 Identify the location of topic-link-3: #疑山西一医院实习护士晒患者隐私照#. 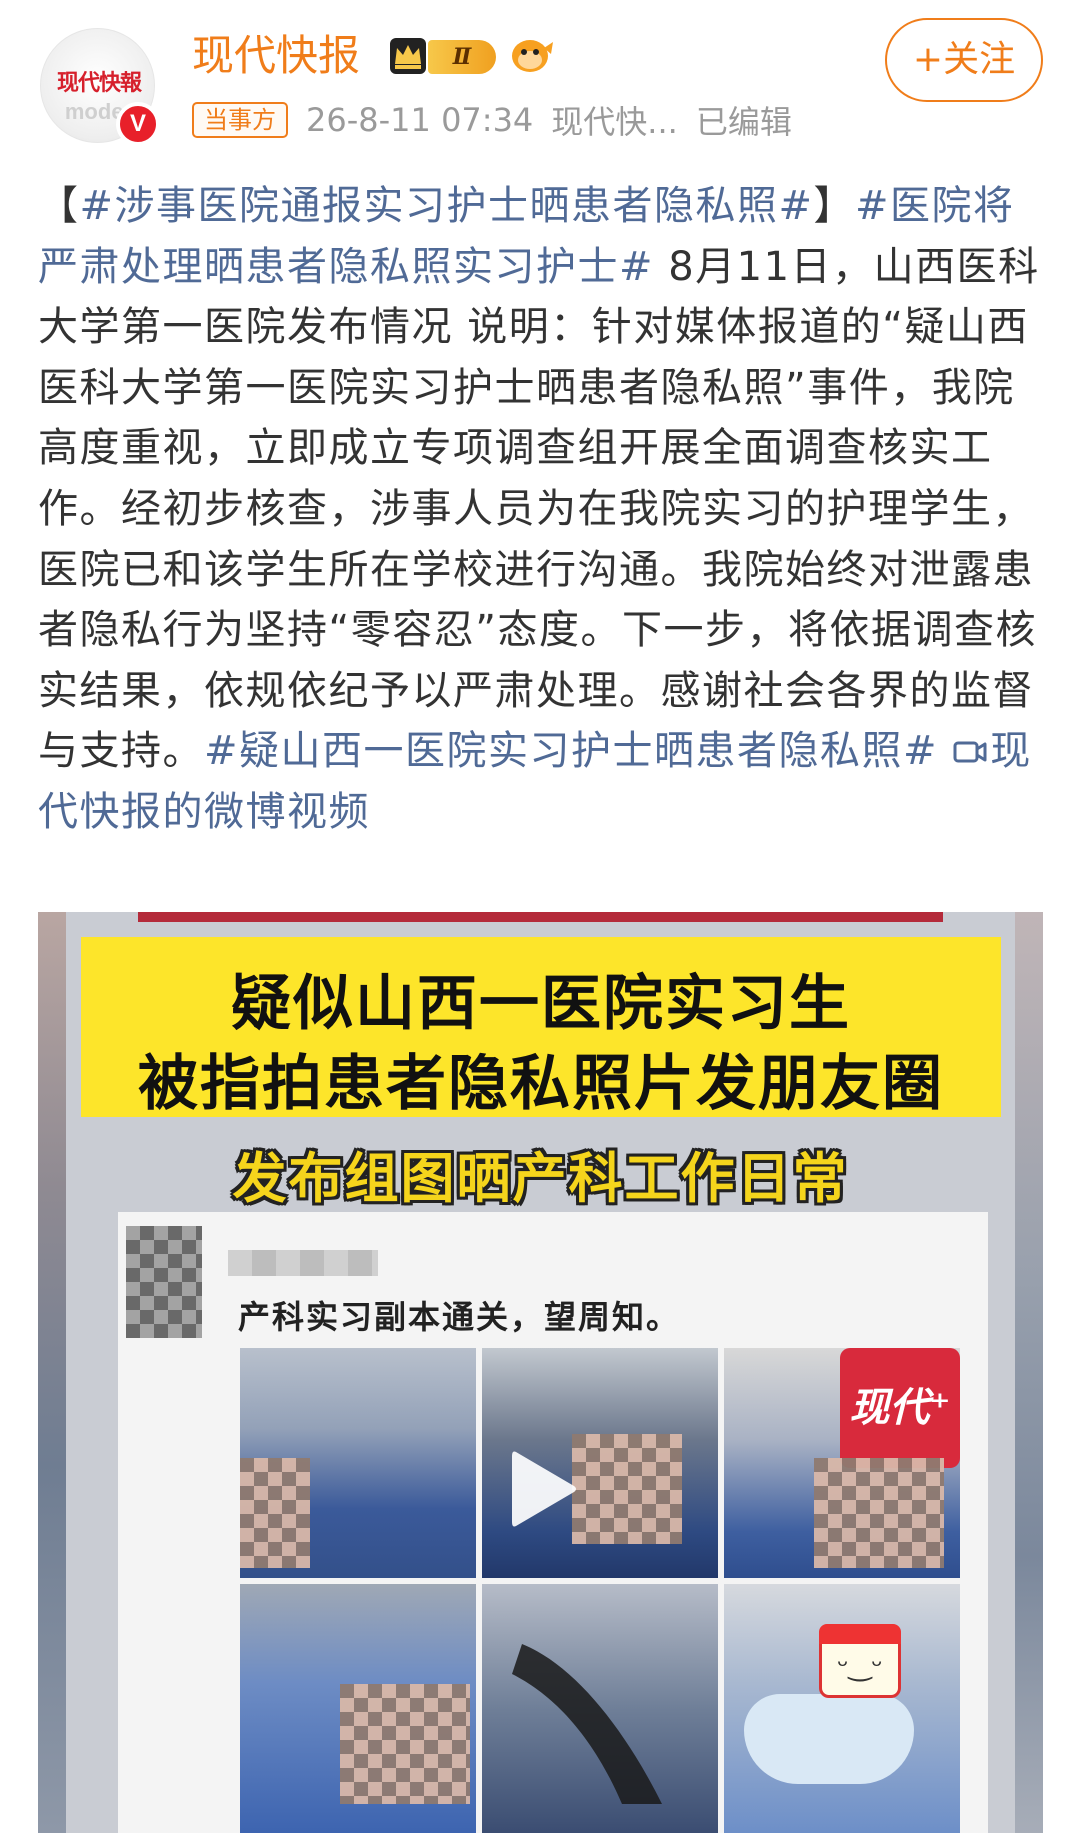
(571, 751).